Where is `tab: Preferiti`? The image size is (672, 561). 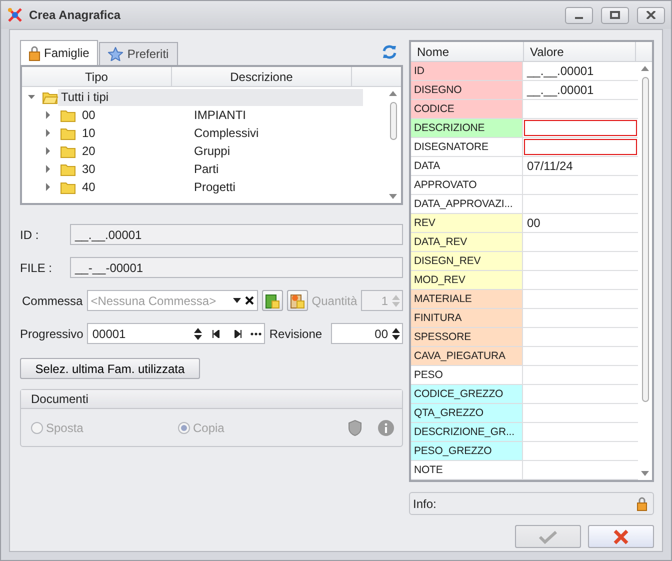 tab: Preferiti is located at coordinates (138, 53).